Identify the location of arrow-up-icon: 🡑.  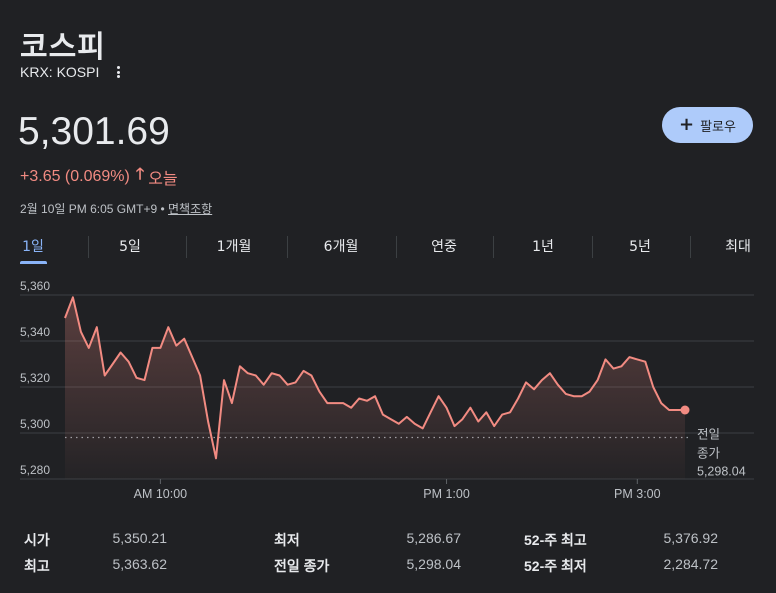
(140, 174).